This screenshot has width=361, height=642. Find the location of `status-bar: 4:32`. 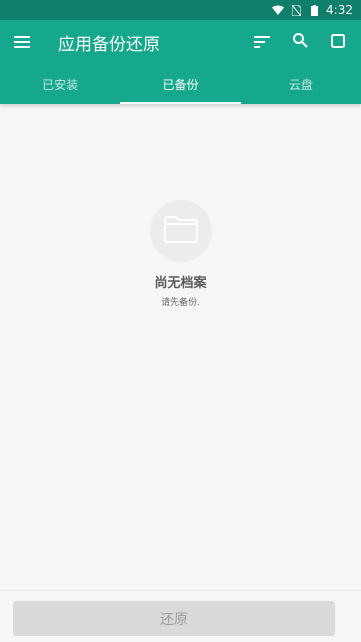

status-bar: 4:32 is located at coordinates (180, 10).